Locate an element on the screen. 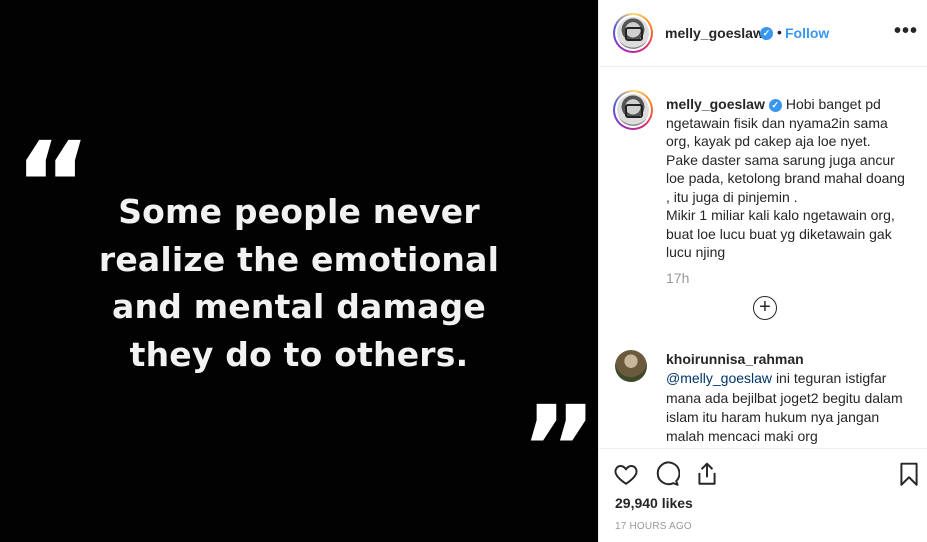 This screenshot has width=927, height=542. heart-icon is located at coordinates (626, 474).